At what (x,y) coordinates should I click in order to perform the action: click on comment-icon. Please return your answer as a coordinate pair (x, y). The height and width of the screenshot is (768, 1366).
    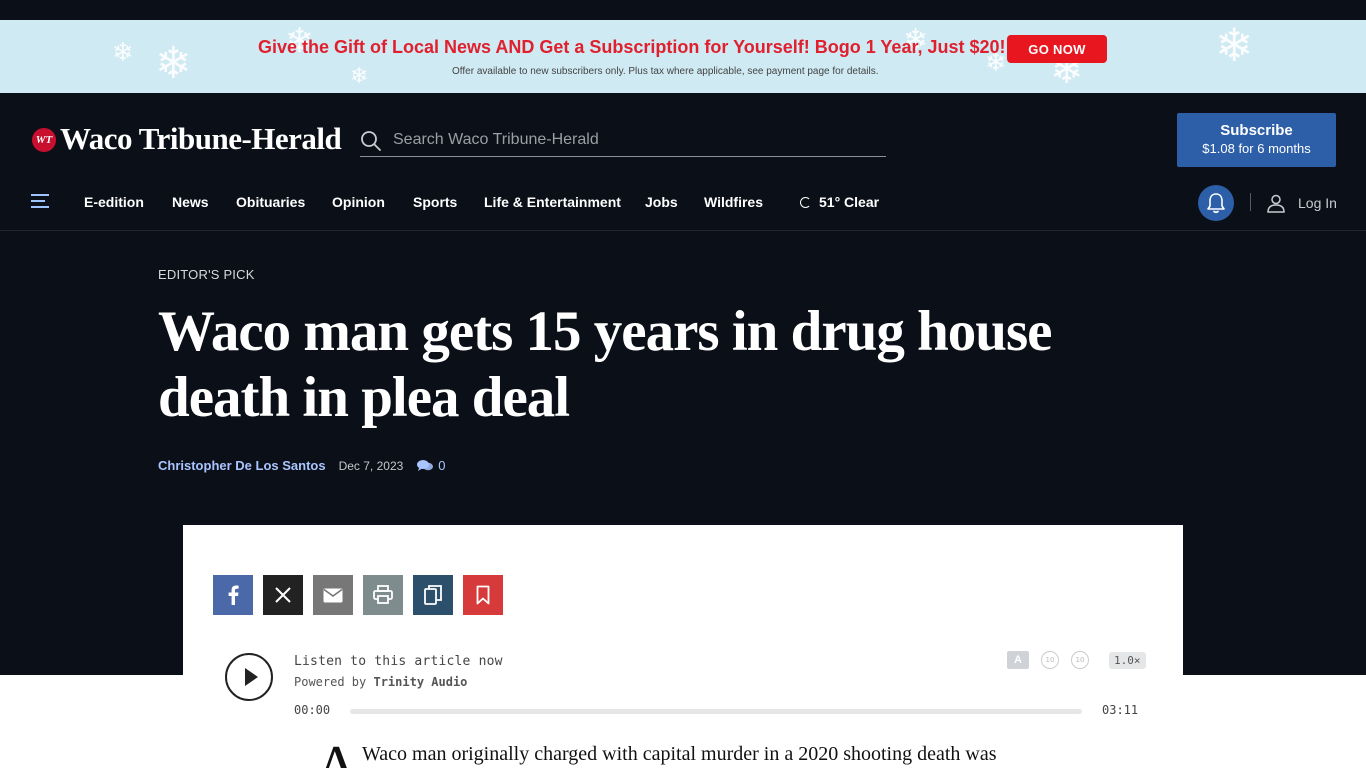
    Looking at the image, I should click on (425, 465).